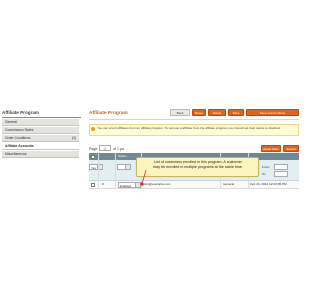 Image resolution: width=320 pixels, height=300 pixels. Describe the element at coordinates (21, 112) in the screenshot. I see `sidebar-title: Affiliate Program` at that location.